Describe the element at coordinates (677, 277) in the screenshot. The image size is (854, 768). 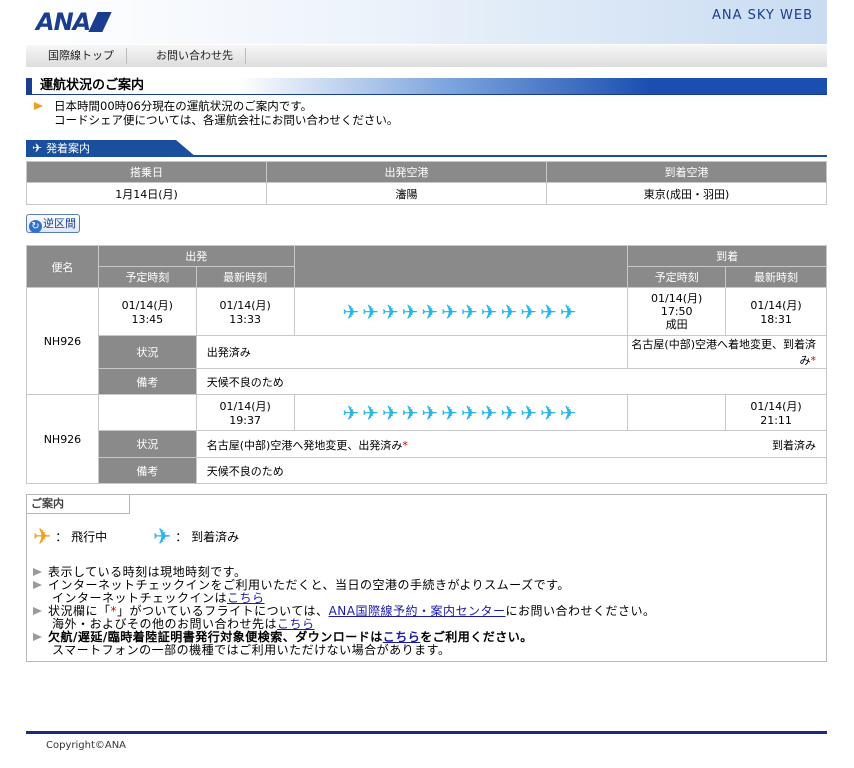
I see `col-arr-scheduled: 予定時刻` at that location.